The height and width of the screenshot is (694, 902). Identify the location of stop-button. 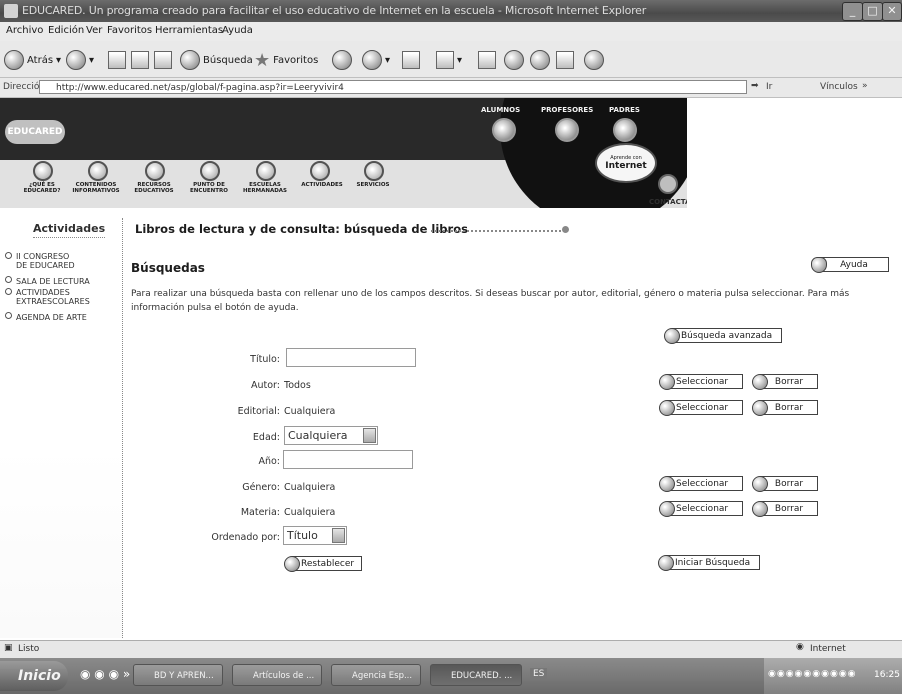
(117, 60).